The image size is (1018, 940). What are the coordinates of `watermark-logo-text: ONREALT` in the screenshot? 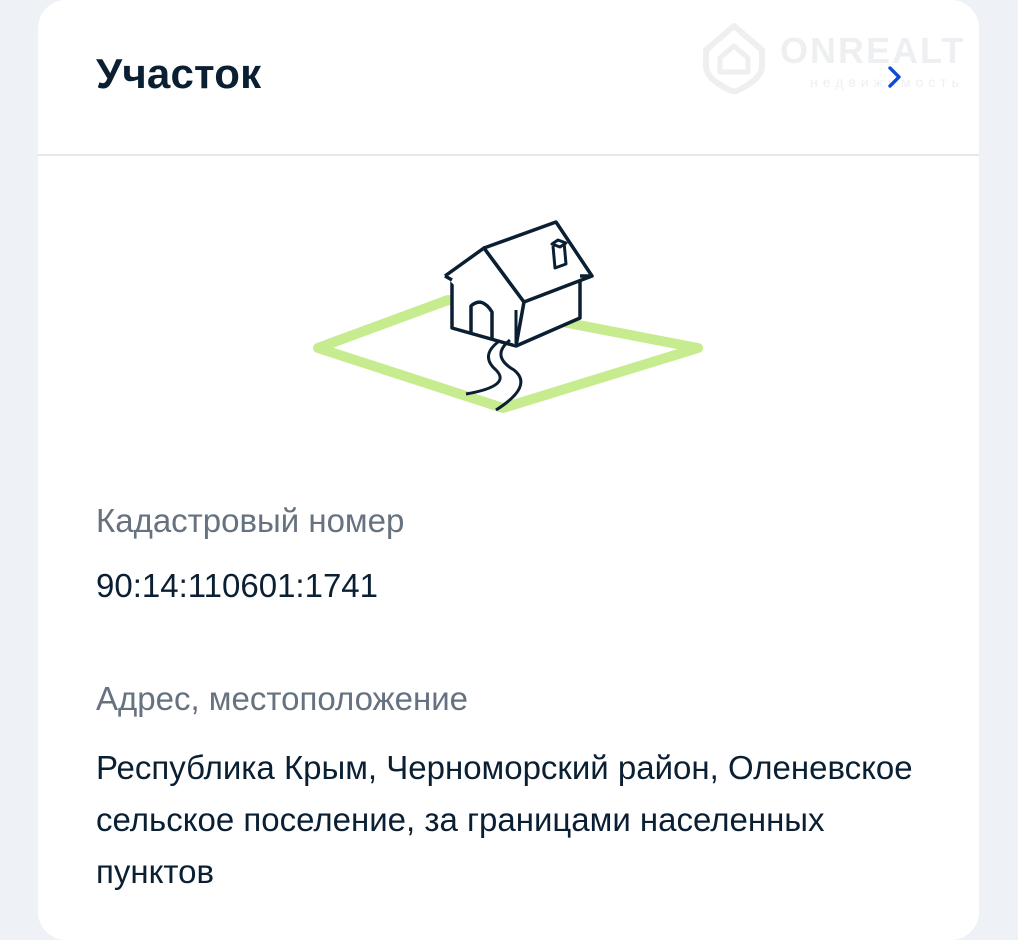 It's located at (873, 50).